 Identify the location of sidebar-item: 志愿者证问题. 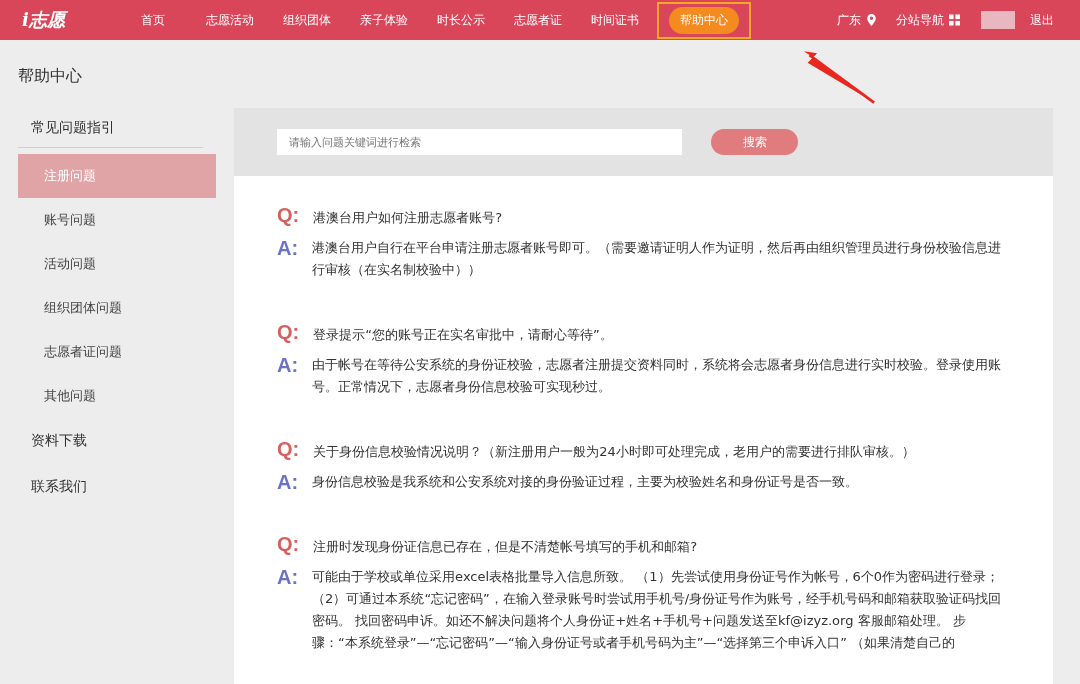
(117, 352).